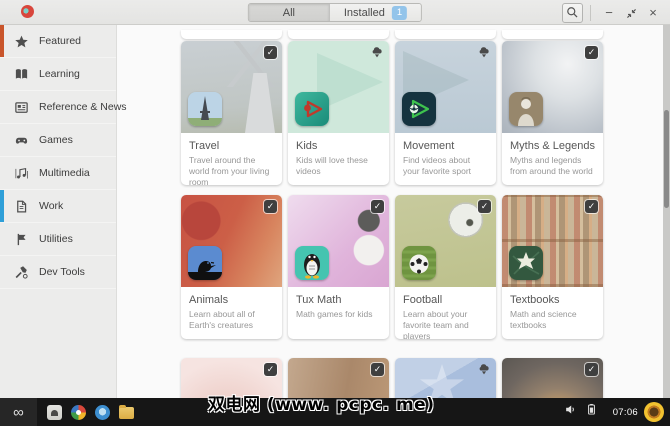 Image resolution: width=670 pixels, height=426 pixels. Describe the element at coordinates (222, 320) in the screenshot. I see `app-description: Learn about all of Earth's creatures` at that location.